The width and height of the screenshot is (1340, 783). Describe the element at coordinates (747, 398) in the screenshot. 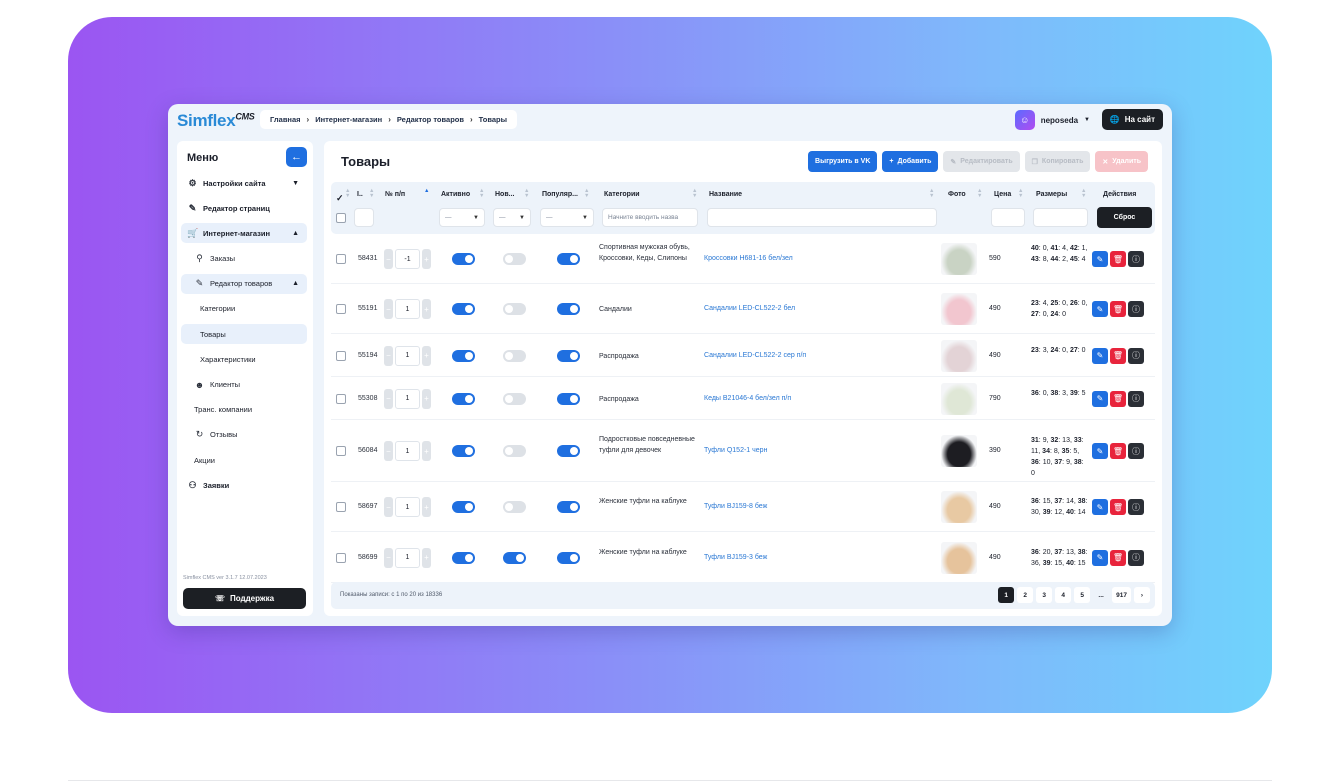

I see `product-name-link: Кеды B21046-4 бел/зел п/п` at that location.